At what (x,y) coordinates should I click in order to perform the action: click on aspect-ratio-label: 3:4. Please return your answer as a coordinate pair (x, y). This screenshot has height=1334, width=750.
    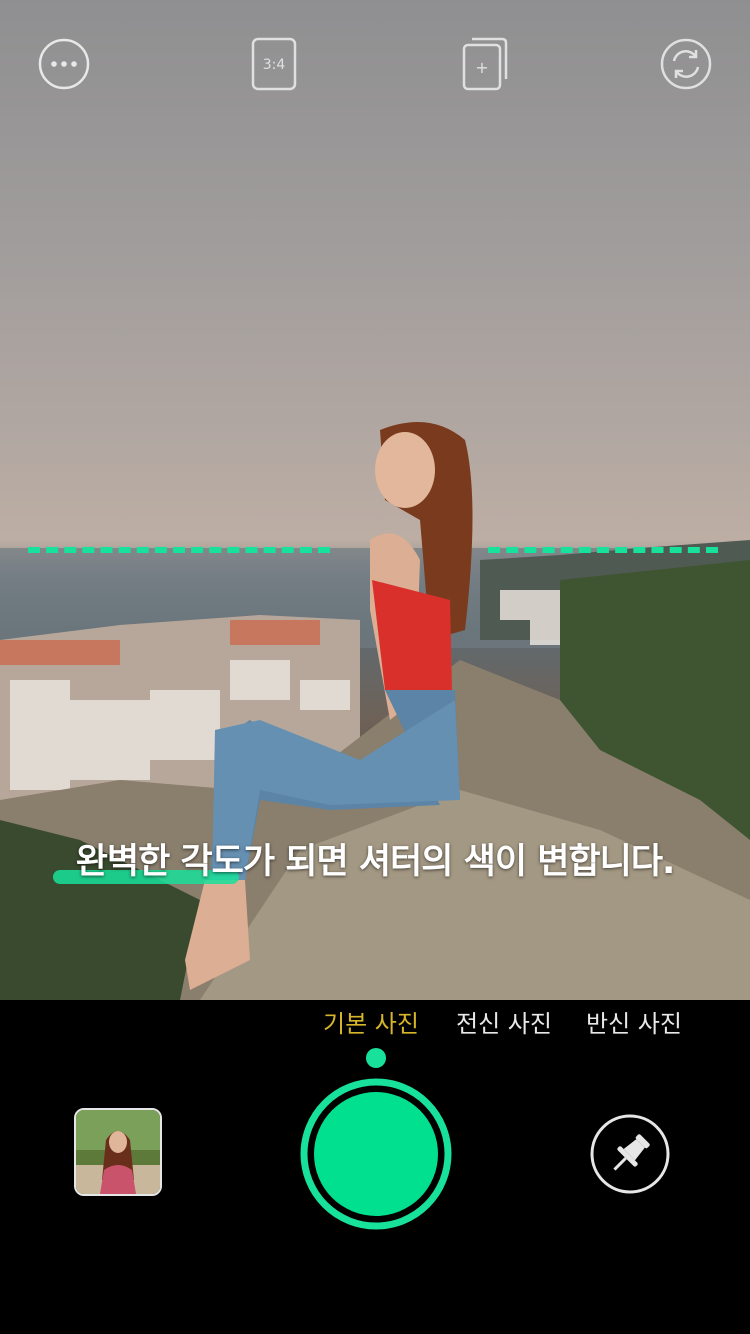
    Looking at the image, I should click on (274, 65).